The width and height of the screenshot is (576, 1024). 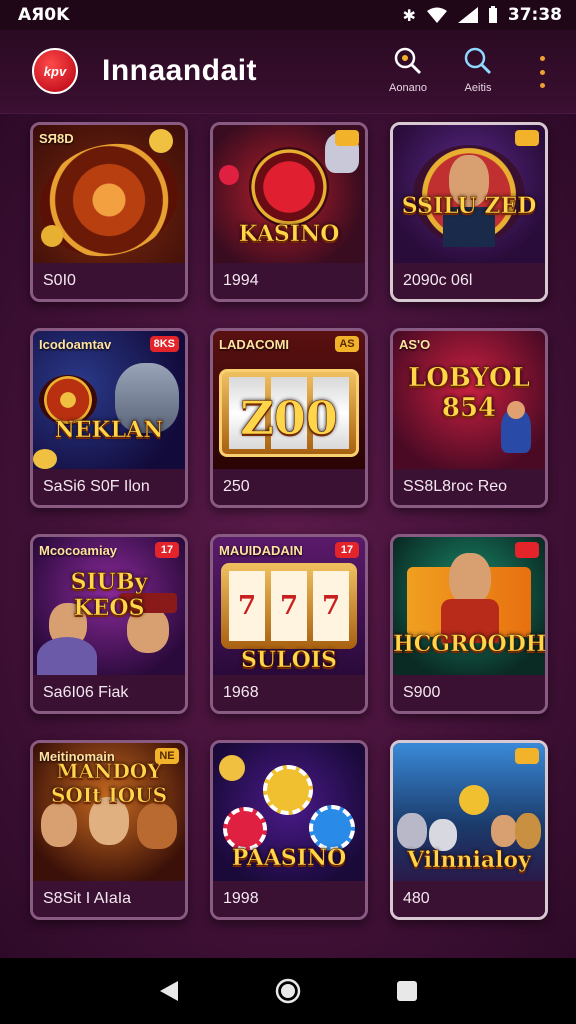 I want to click on game-footer-label: 250, so click(x=289, y=487).